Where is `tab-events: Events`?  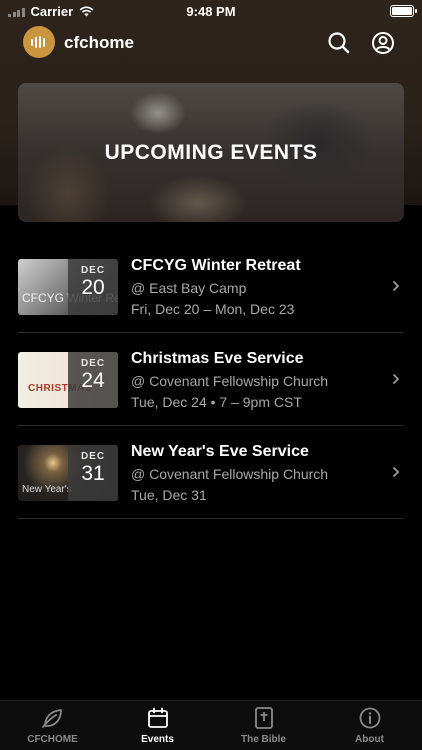 tab-events: Events is located at coordinates (157, 728).